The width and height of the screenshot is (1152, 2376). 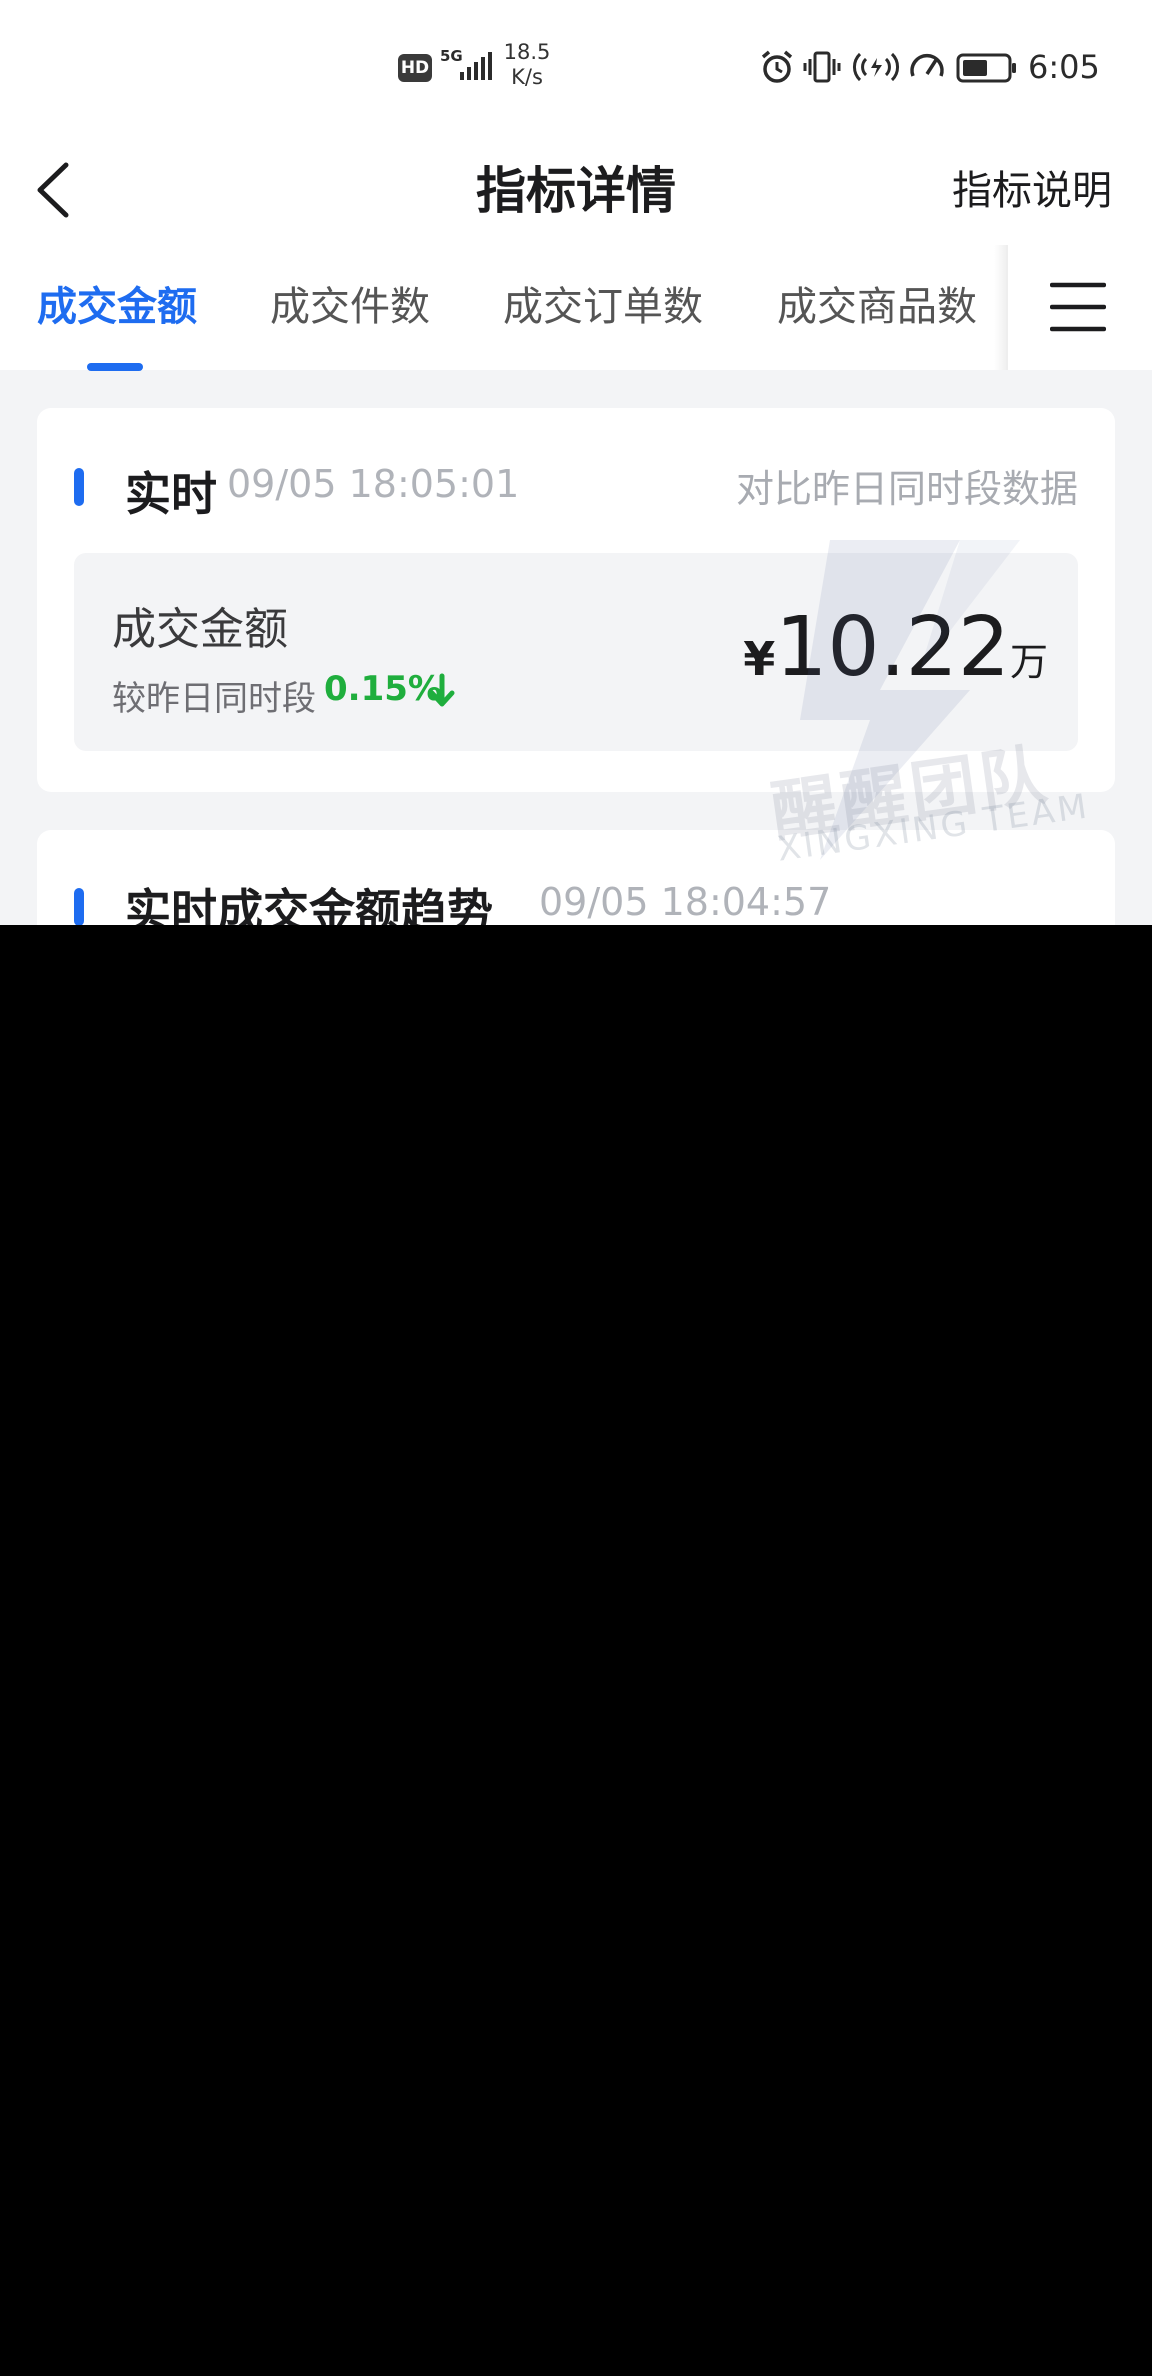 I want to click on metric-unit: 万, so click(x=1028, y=662).